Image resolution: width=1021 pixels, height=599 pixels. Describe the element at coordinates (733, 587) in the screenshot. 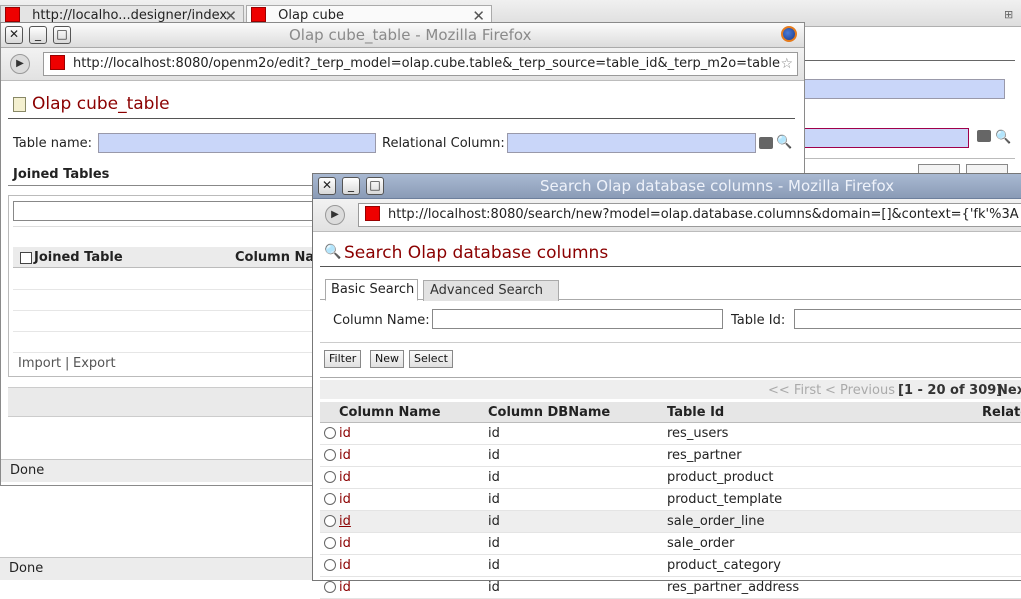

I see `table-id-cell: res_partner_address` at that location.